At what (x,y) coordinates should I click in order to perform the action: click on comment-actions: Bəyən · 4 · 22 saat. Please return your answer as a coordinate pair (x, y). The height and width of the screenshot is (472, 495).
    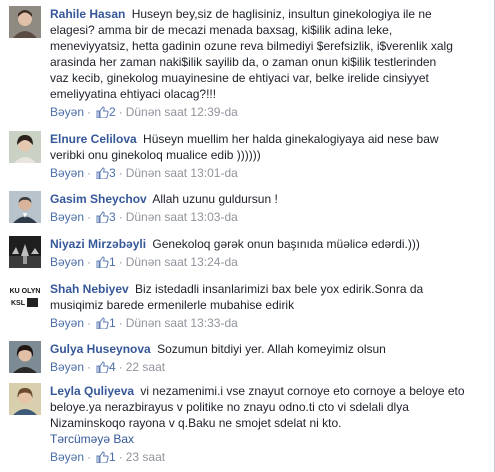
    Looking at the image, I should click on (108, 367).